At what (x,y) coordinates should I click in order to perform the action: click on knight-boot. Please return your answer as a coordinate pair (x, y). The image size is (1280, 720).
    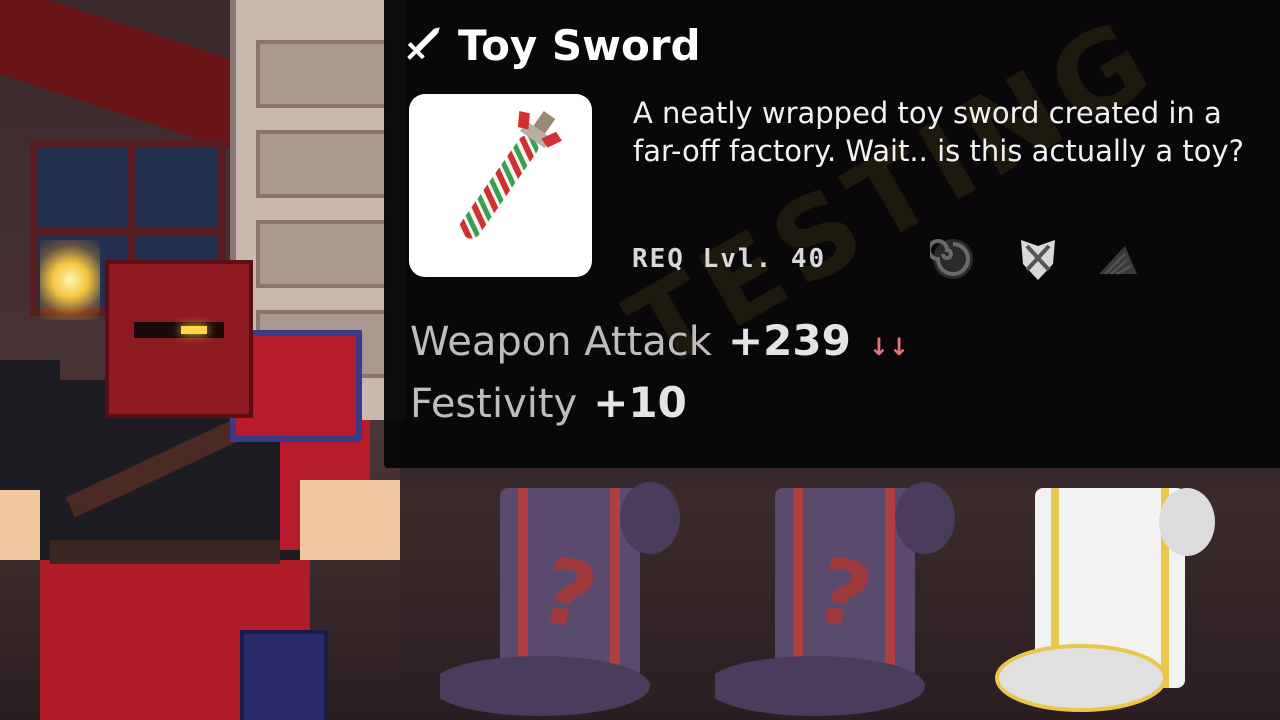
    Looking at the image, I should click on (284, 675).